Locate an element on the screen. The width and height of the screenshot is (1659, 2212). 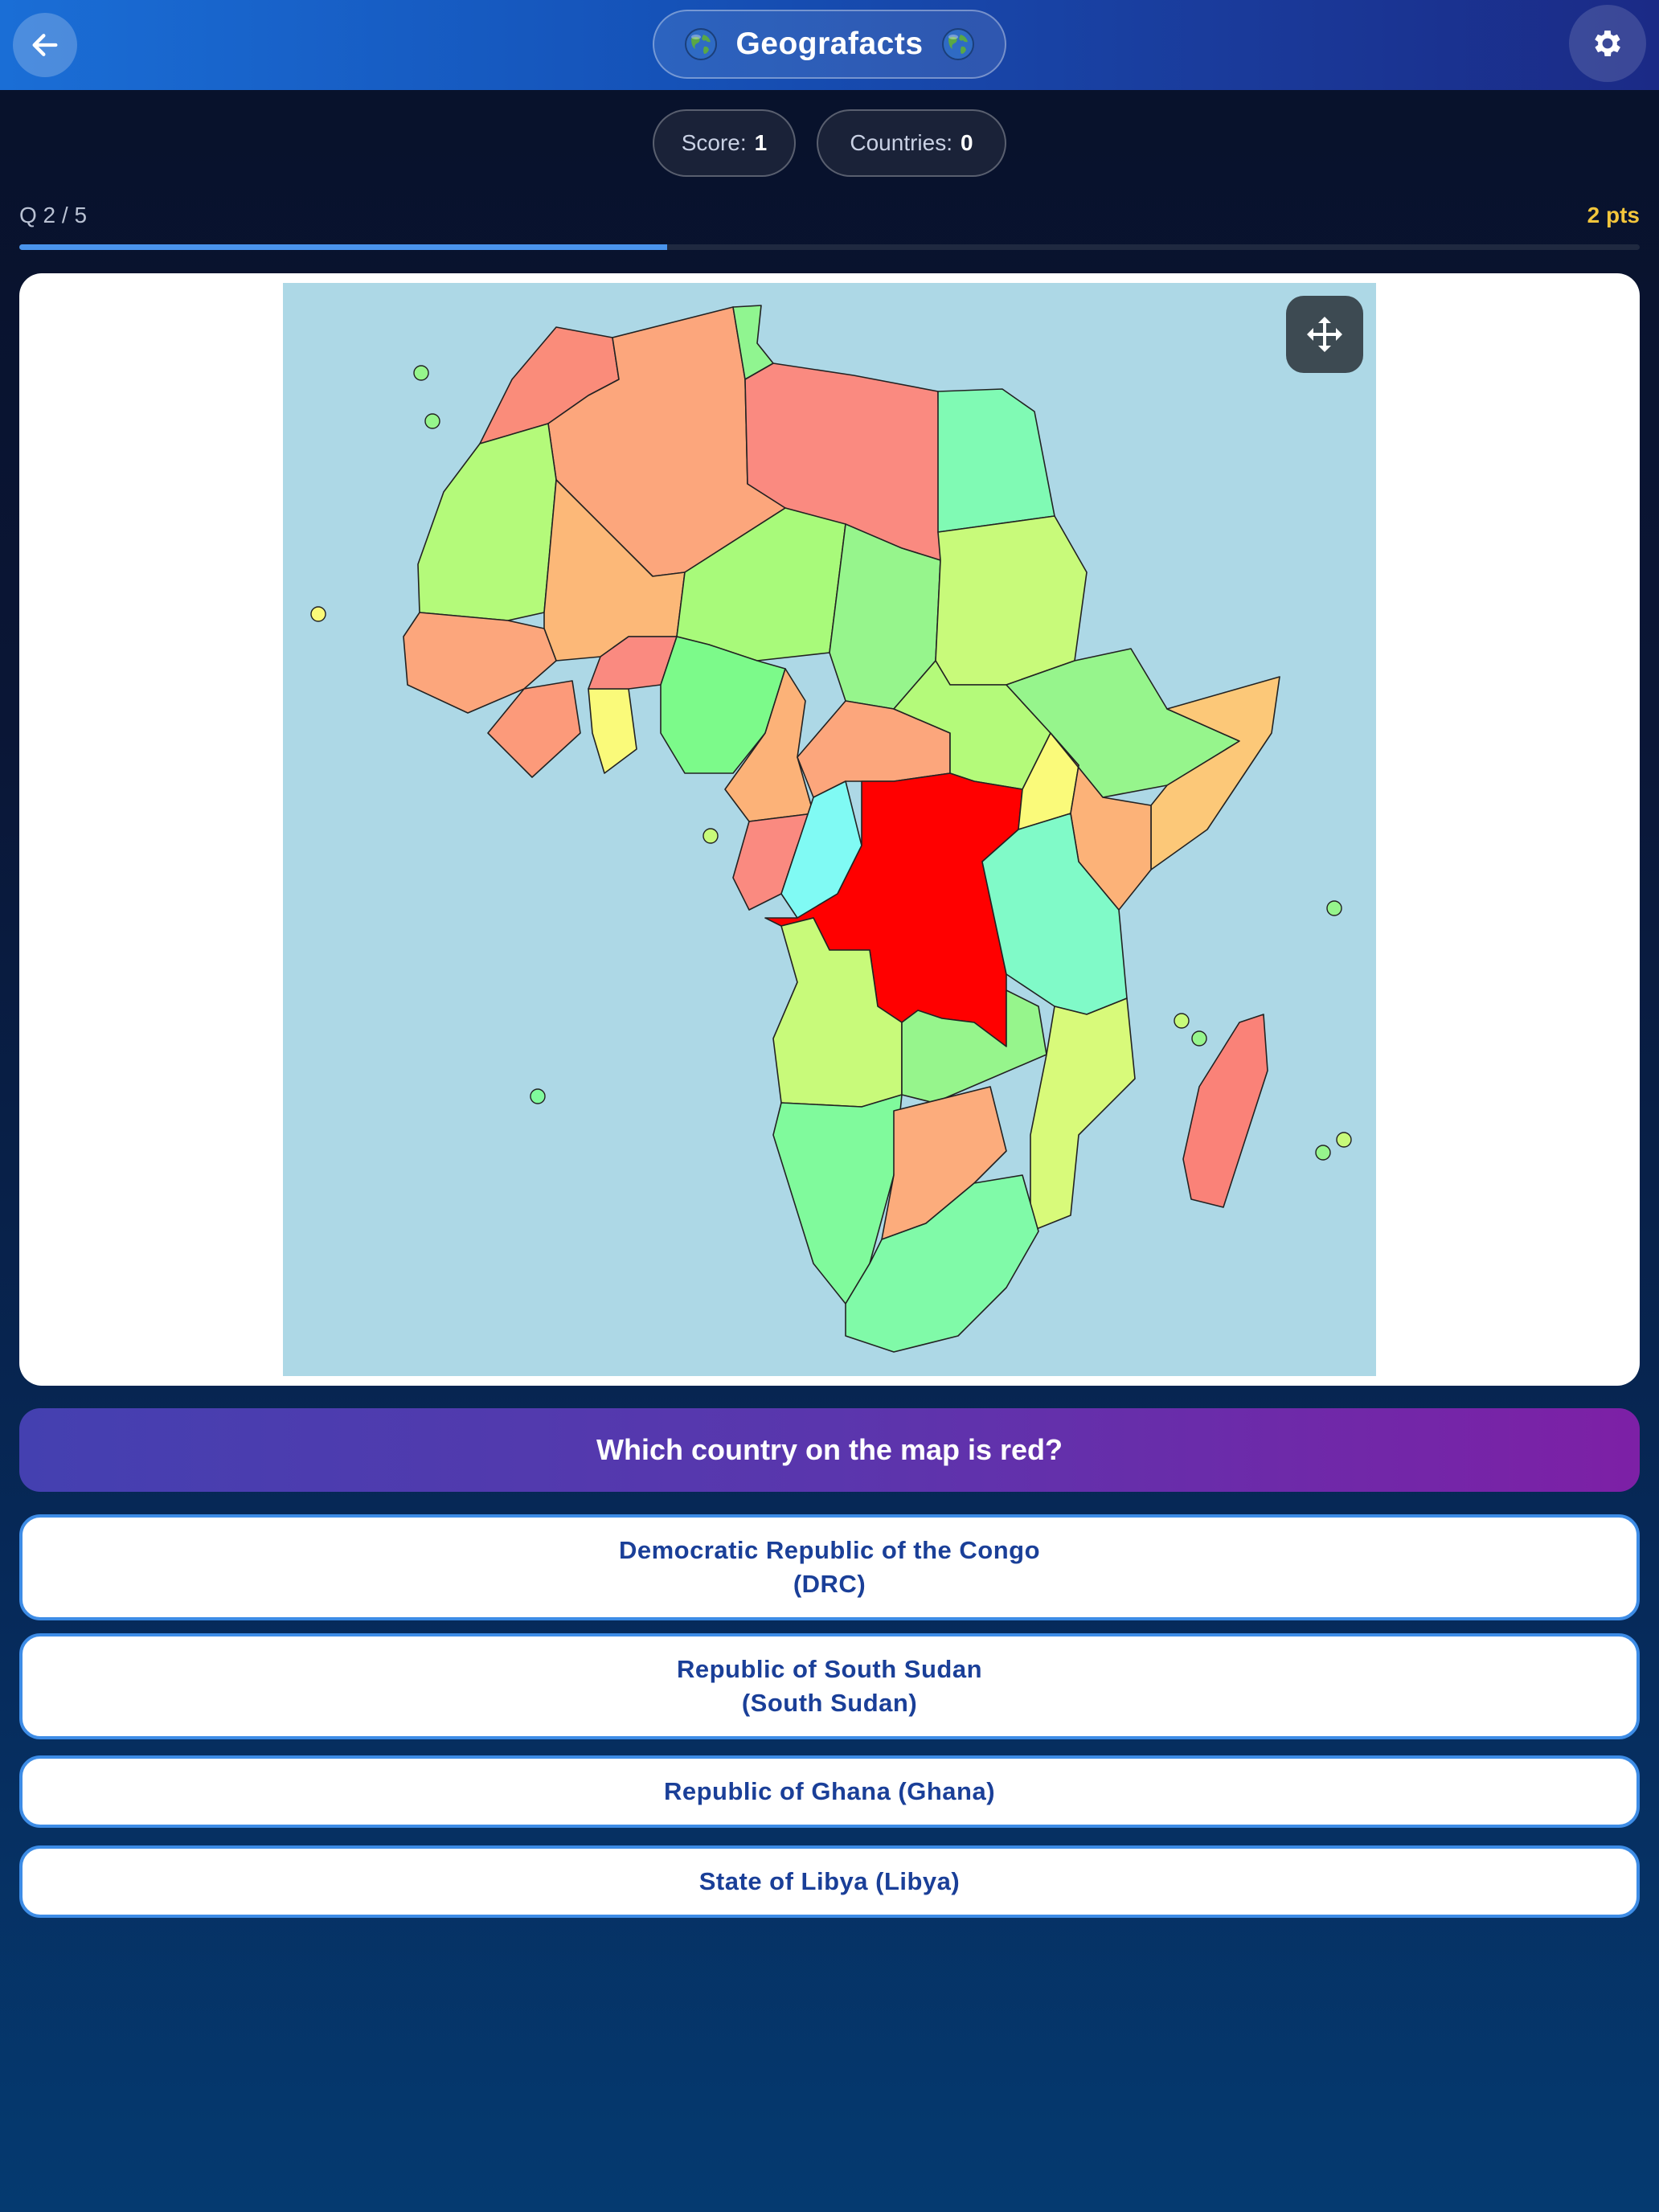
answer-option-2: Republic of South Sudan (South Sudan) is located at coordinates (829, 1686).